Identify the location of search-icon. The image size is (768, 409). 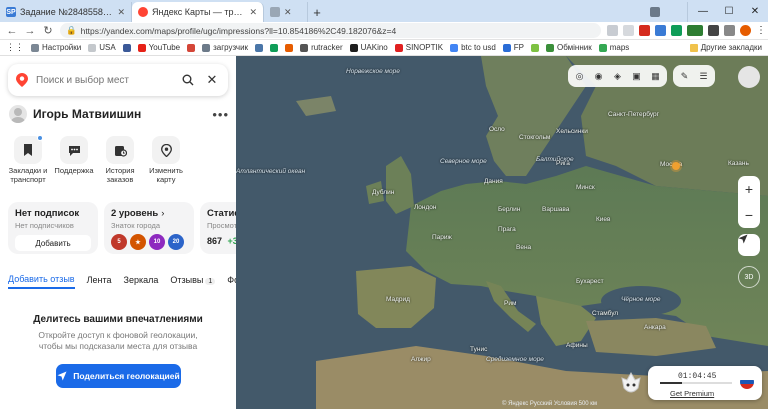
(188, 80).